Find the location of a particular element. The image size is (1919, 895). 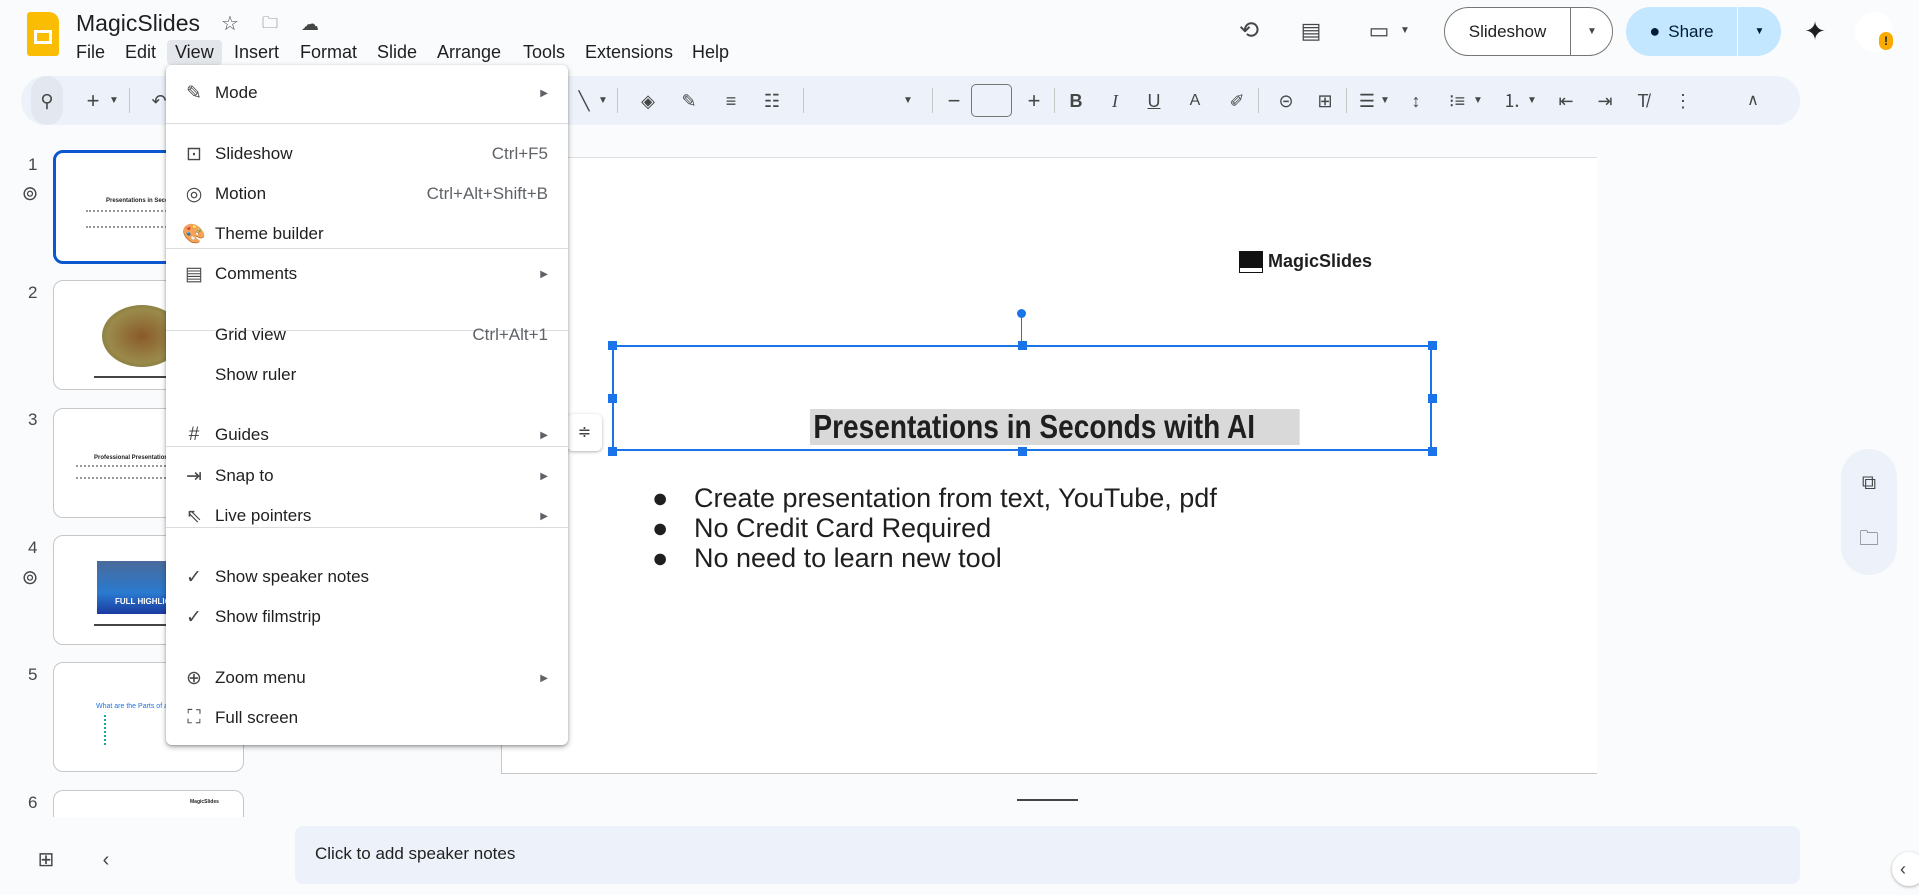

share-dropdown-icon: ▼ is located at coordinates (1759, 31).